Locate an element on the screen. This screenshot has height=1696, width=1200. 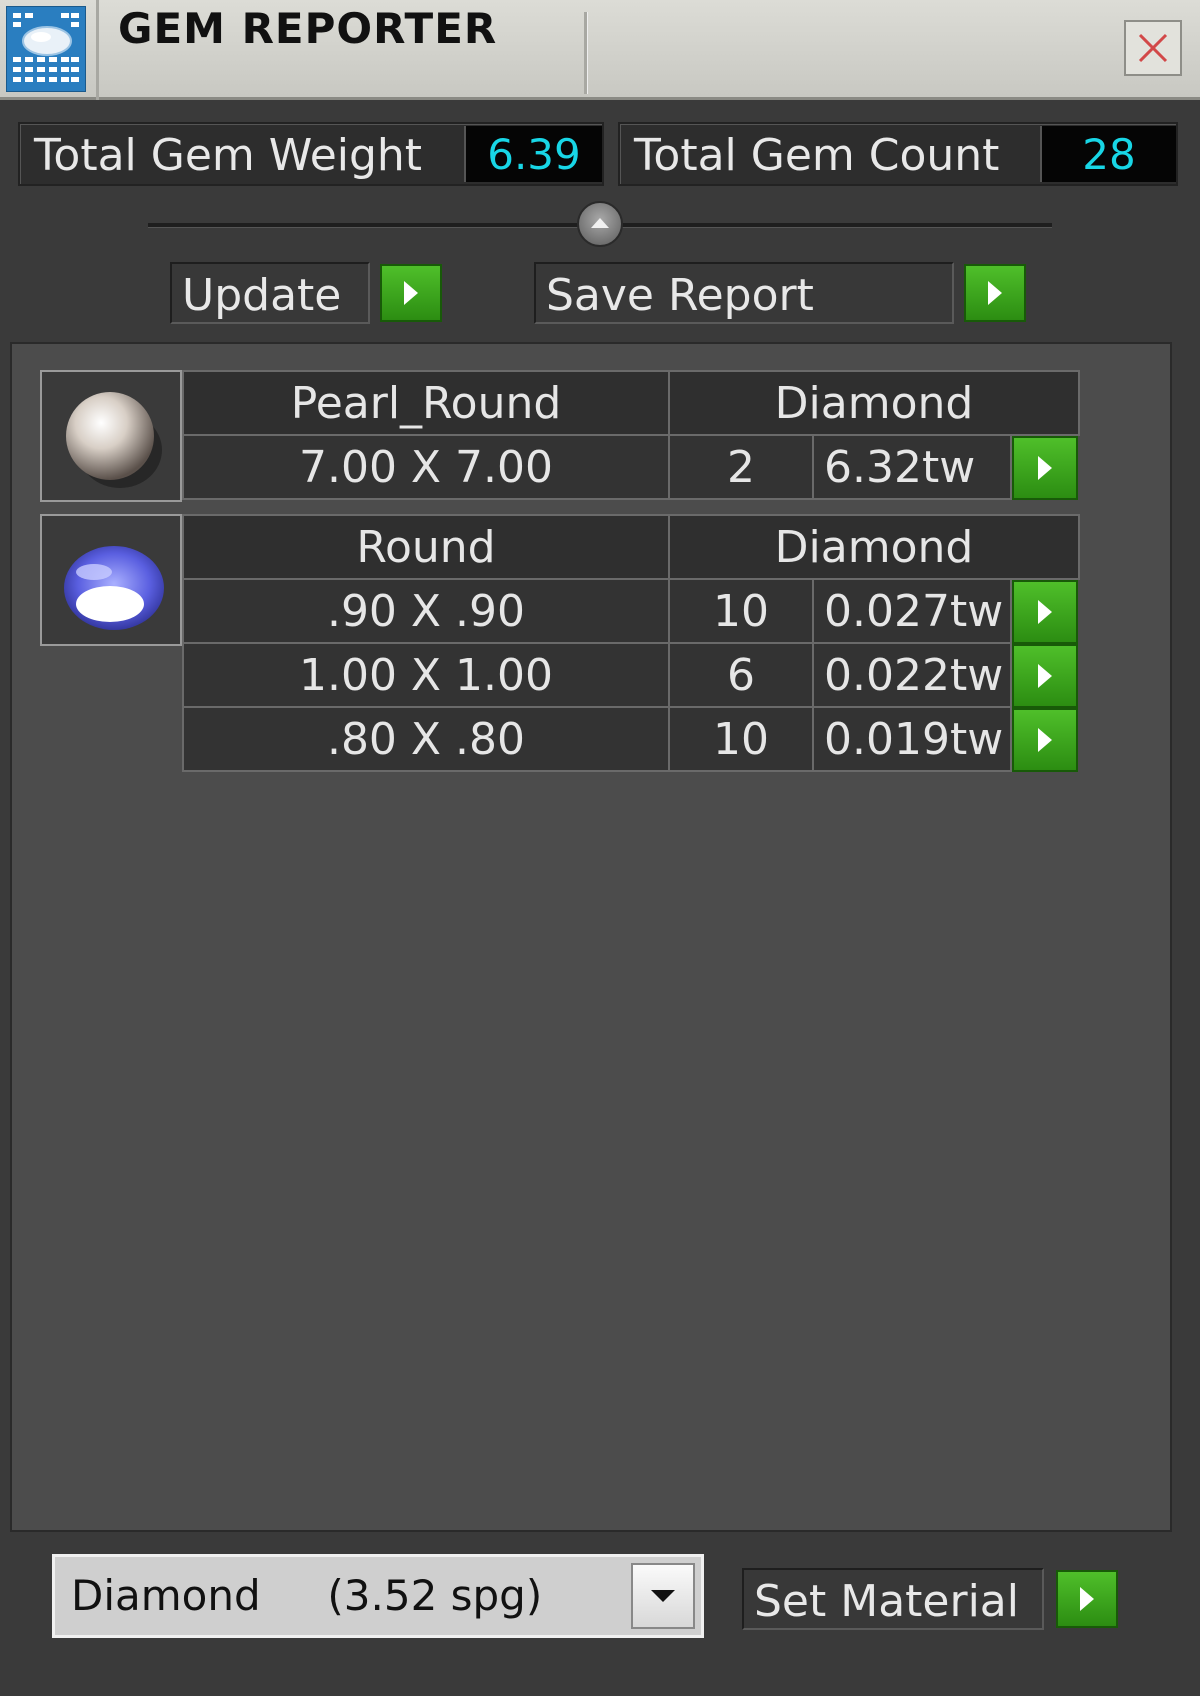
total-weight-value: 6.39 is located at coordinates (533, 154).